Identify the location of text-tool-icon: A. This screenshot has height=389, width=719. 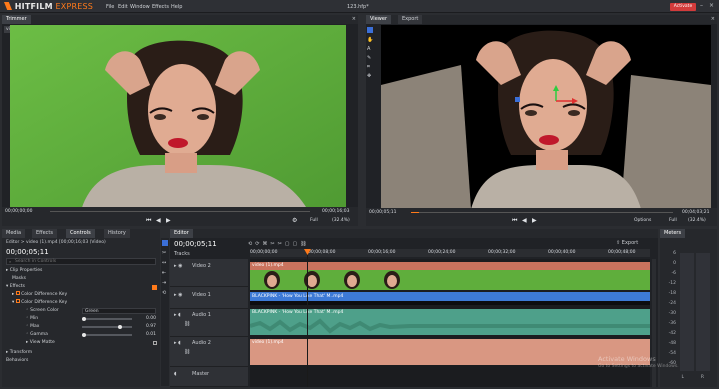
(368, 49).